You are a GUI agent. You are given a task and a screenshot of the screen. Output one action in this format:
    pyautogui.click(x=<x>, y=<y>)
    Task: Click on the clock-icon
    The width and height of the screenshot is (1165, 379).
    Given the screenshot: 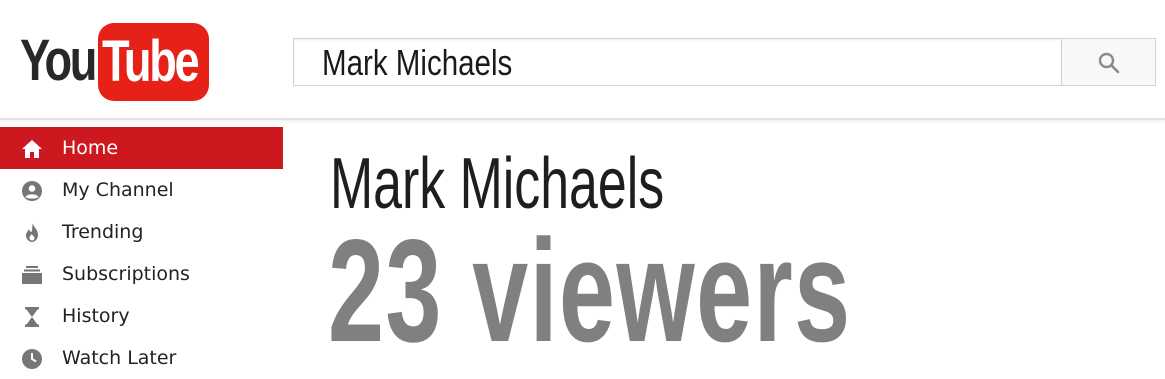 What is the action you would take?
    pyautogui.click(x=32, y=359)
    